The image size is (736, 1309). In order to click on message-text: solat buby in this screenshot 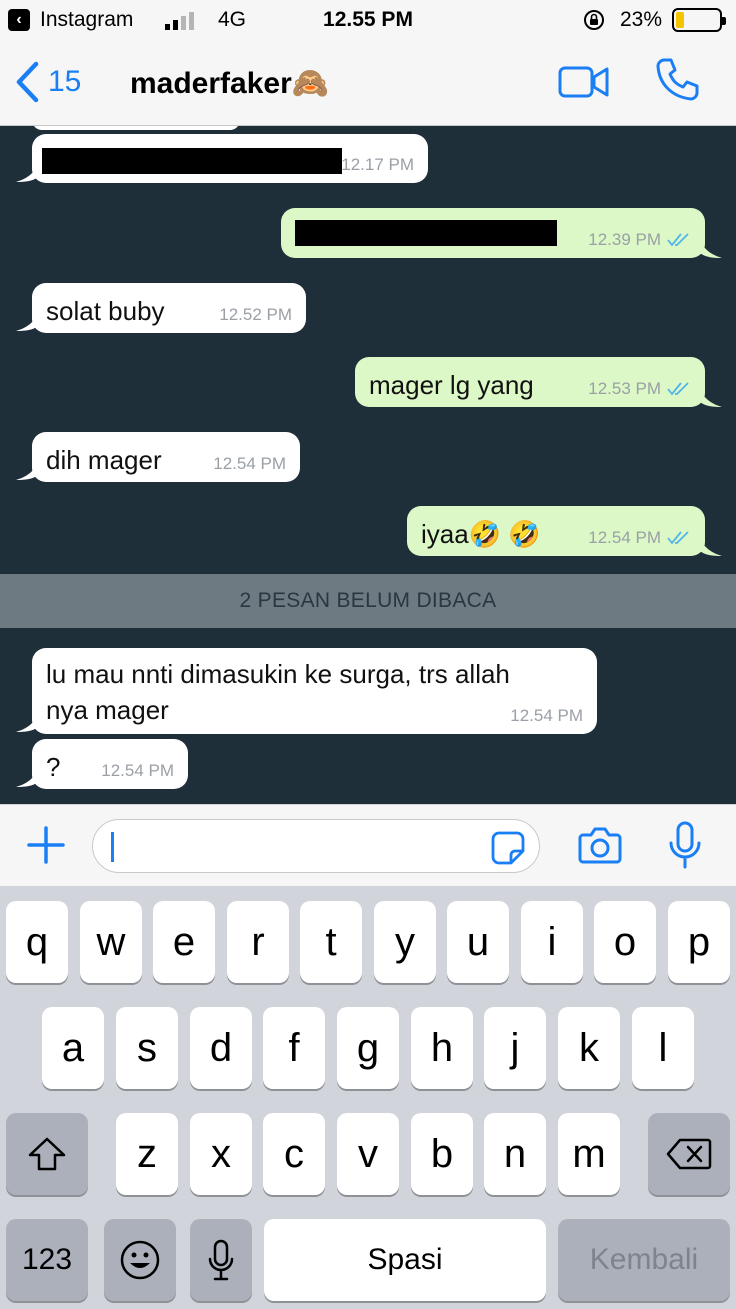, I will do `click(105, 311)`.